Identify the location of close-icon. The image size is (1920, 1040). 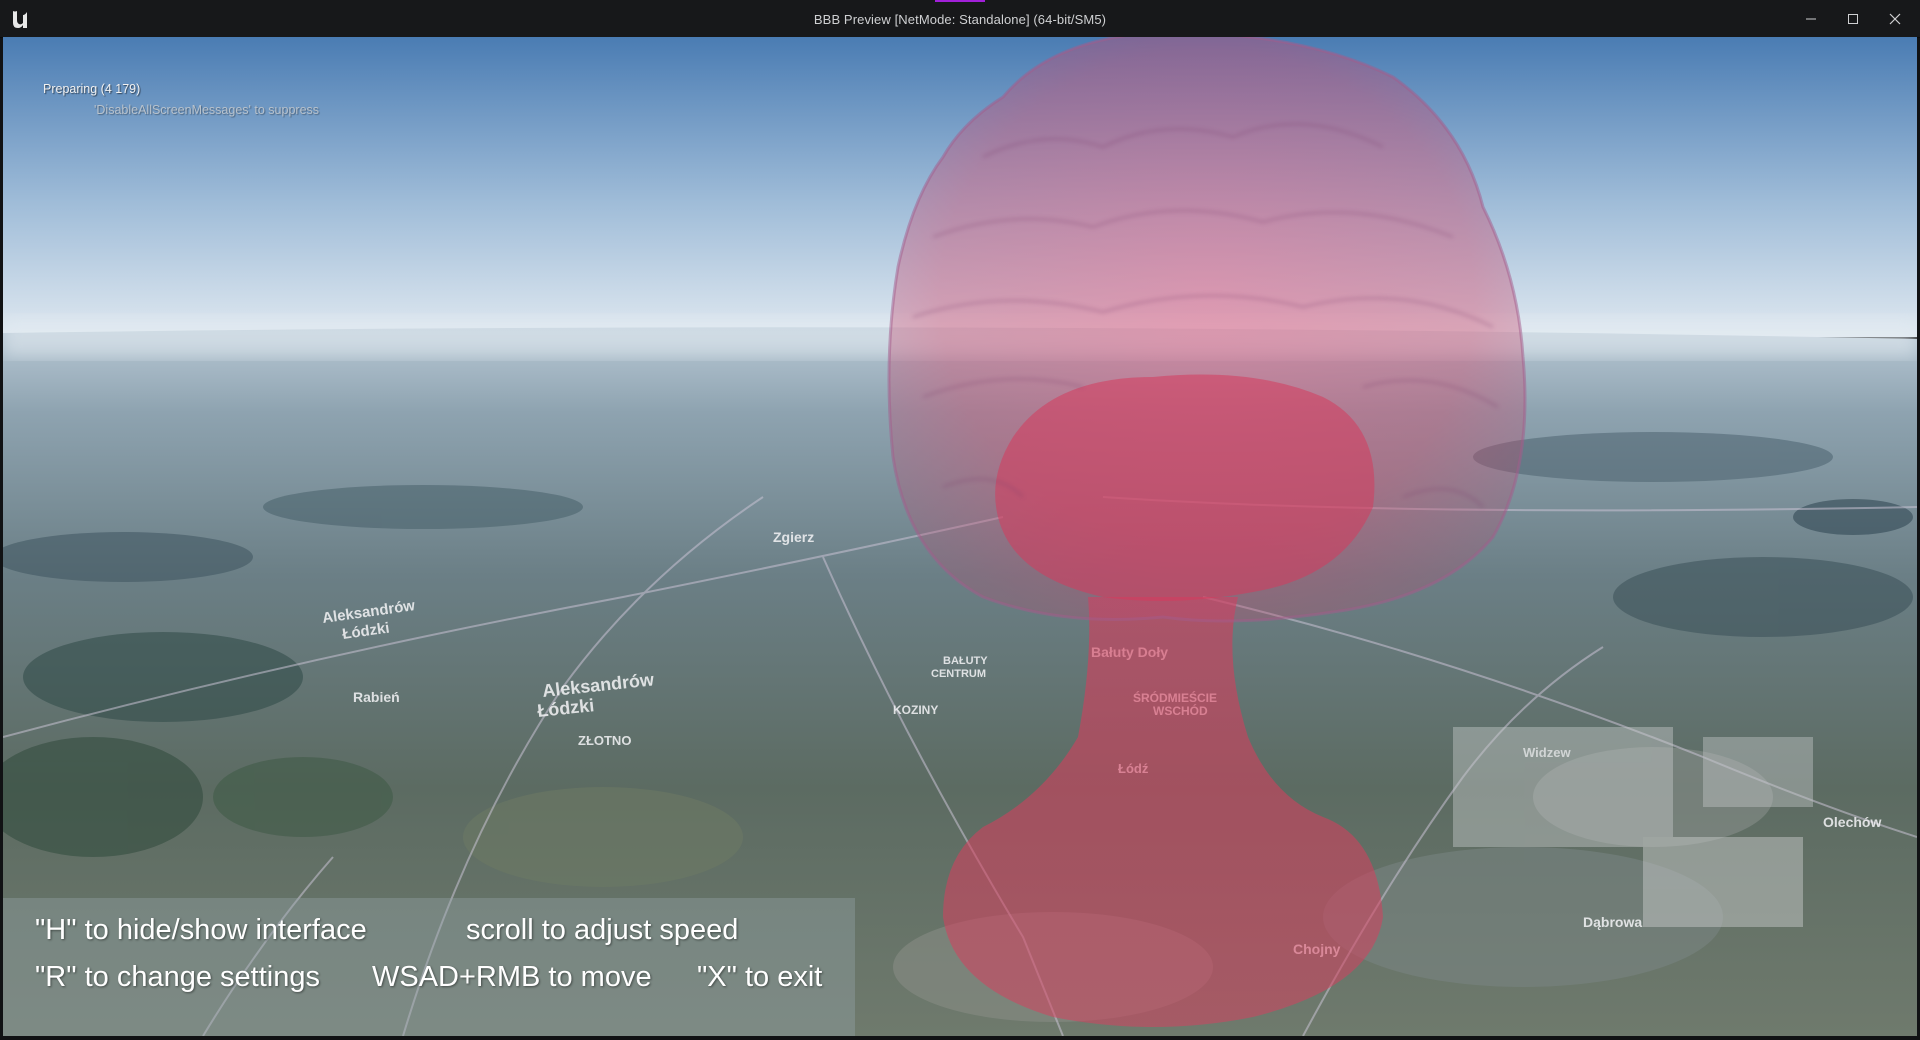
(1895, 19).